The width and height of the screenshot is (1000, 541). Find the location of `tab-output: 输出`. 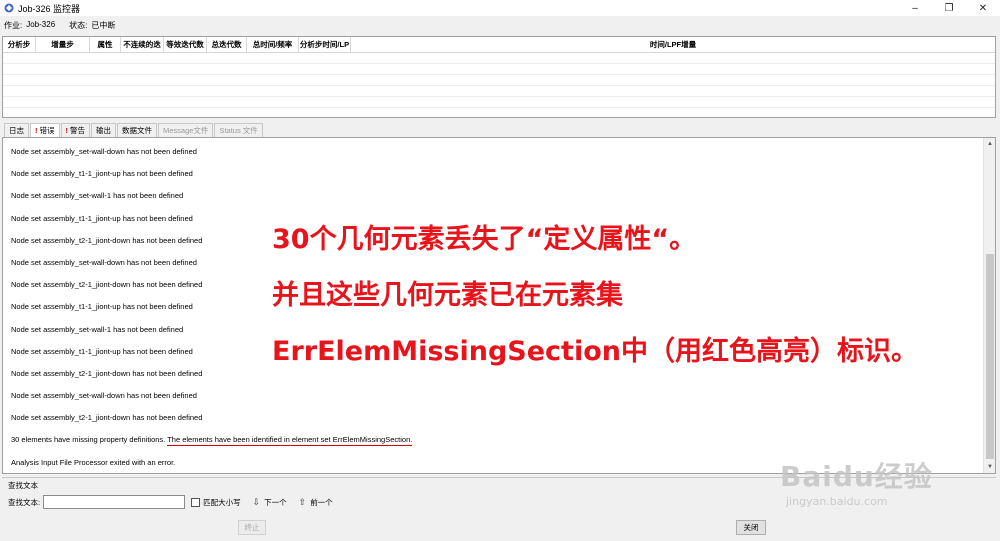

tab-output: 输出 is located at coordinates (103, 130).